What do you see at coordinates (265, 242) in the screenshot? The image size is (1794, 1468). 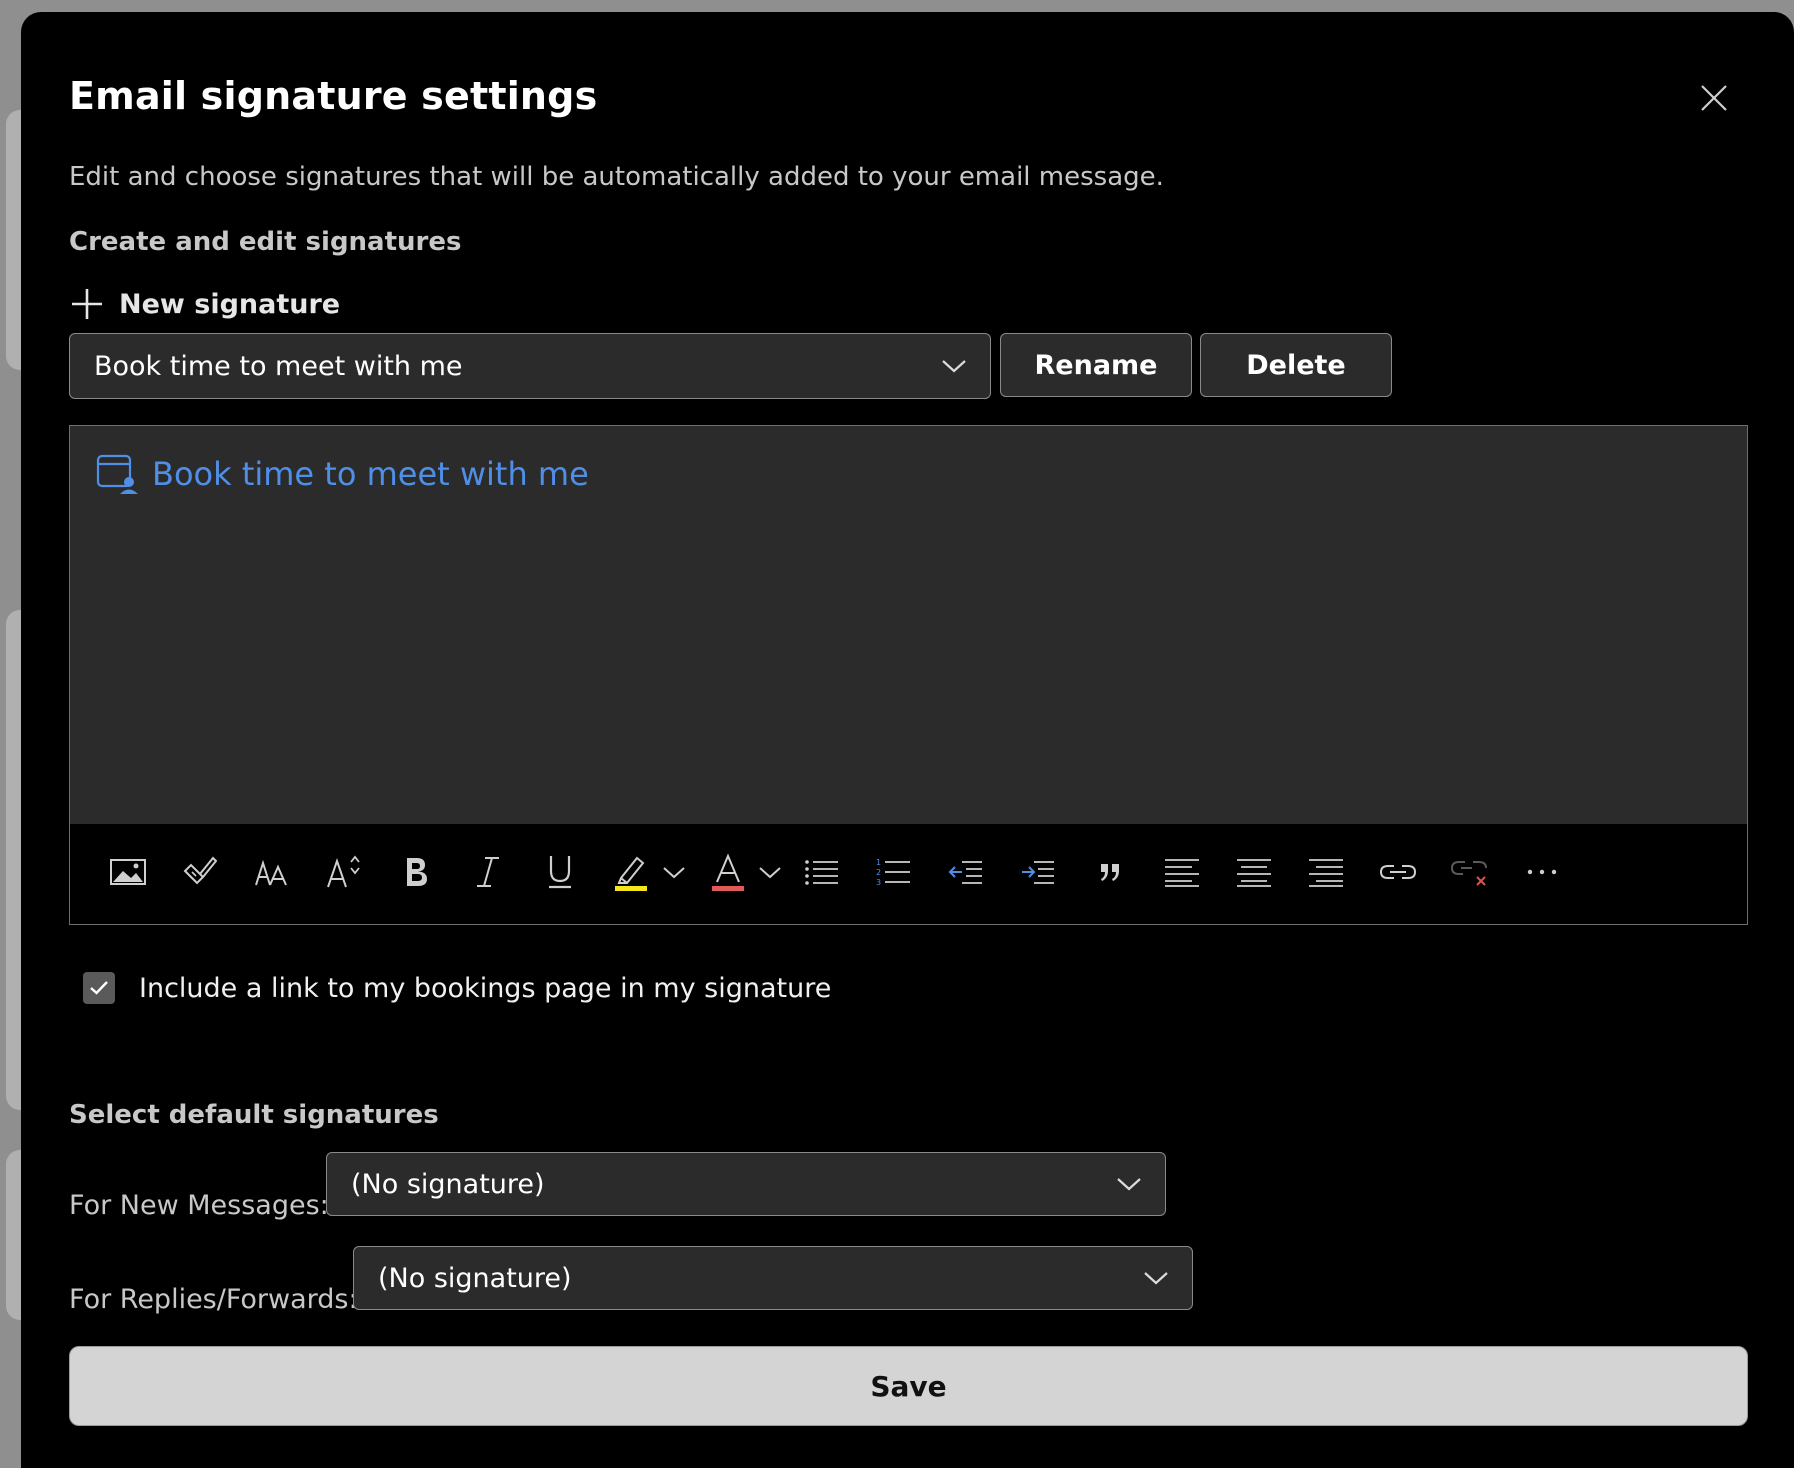 I see `create-section-heading: Create and edit signatures` at bounding box center [265, 242].